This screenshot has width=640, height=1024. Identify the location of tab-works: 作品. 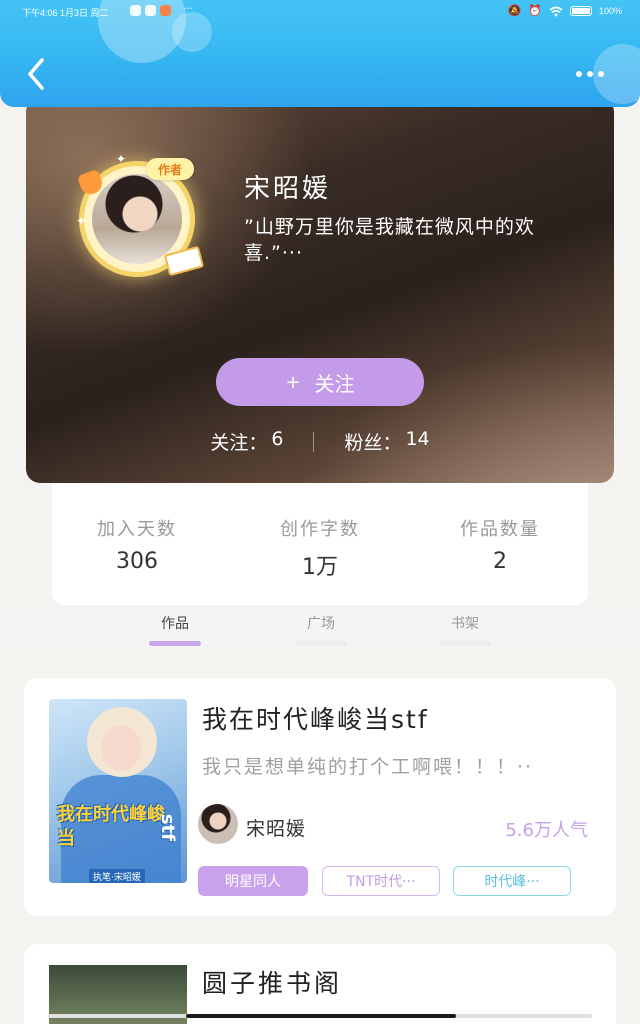
(175, 623).